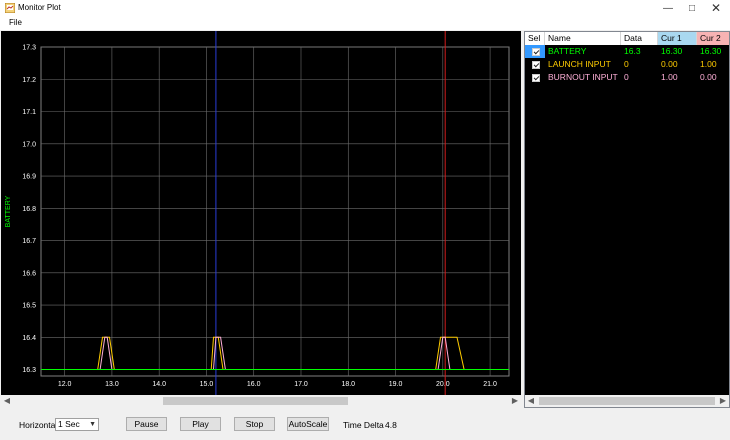 The image size is (730, 440). What do you see at coordinates (677, 38) in the screenshot?
I see `col-cur1-header: Cur 1` at bounding box center [677, 38].